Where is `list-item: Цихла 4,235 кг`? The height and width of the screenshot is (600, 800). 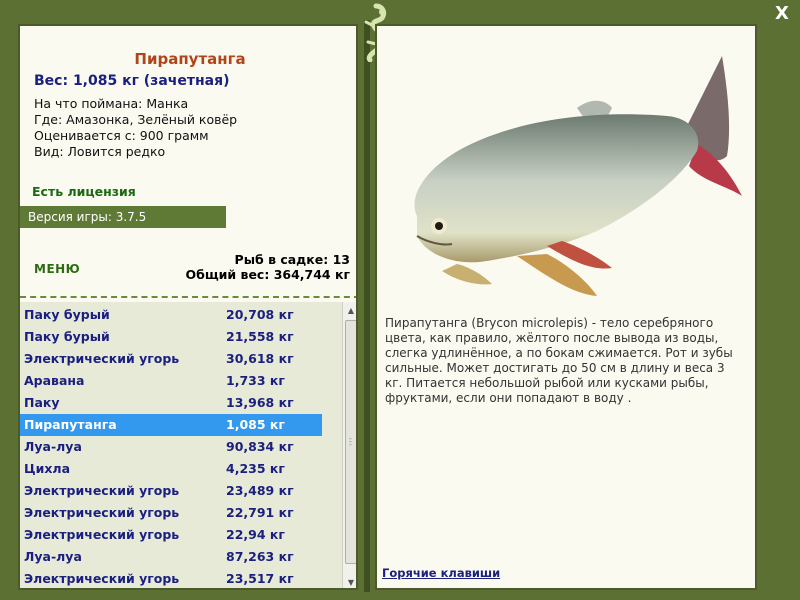
list-item: Цихла 4,235 кг is located at coordinates (171, 469).